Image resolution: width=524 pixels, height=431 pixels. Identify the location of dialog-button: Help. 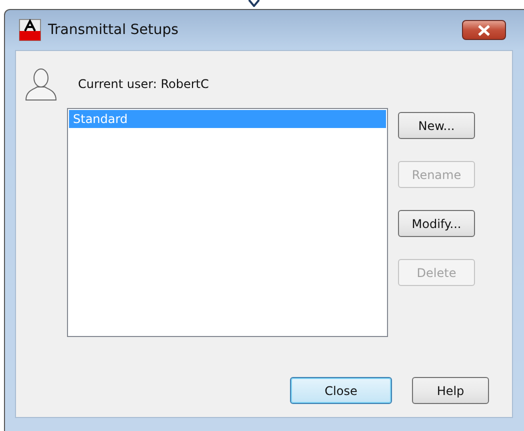
(450, 390).